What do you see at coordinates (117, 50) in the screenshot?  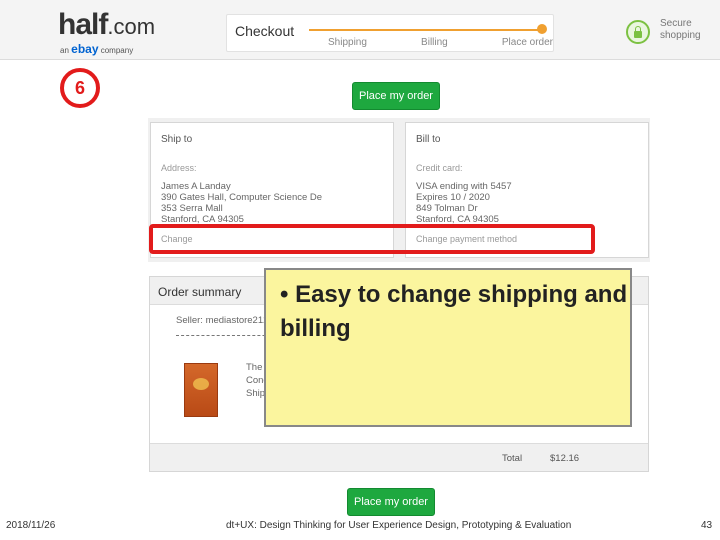 I see `logo-sub-suffix: company` at bounding box center [117, 50].